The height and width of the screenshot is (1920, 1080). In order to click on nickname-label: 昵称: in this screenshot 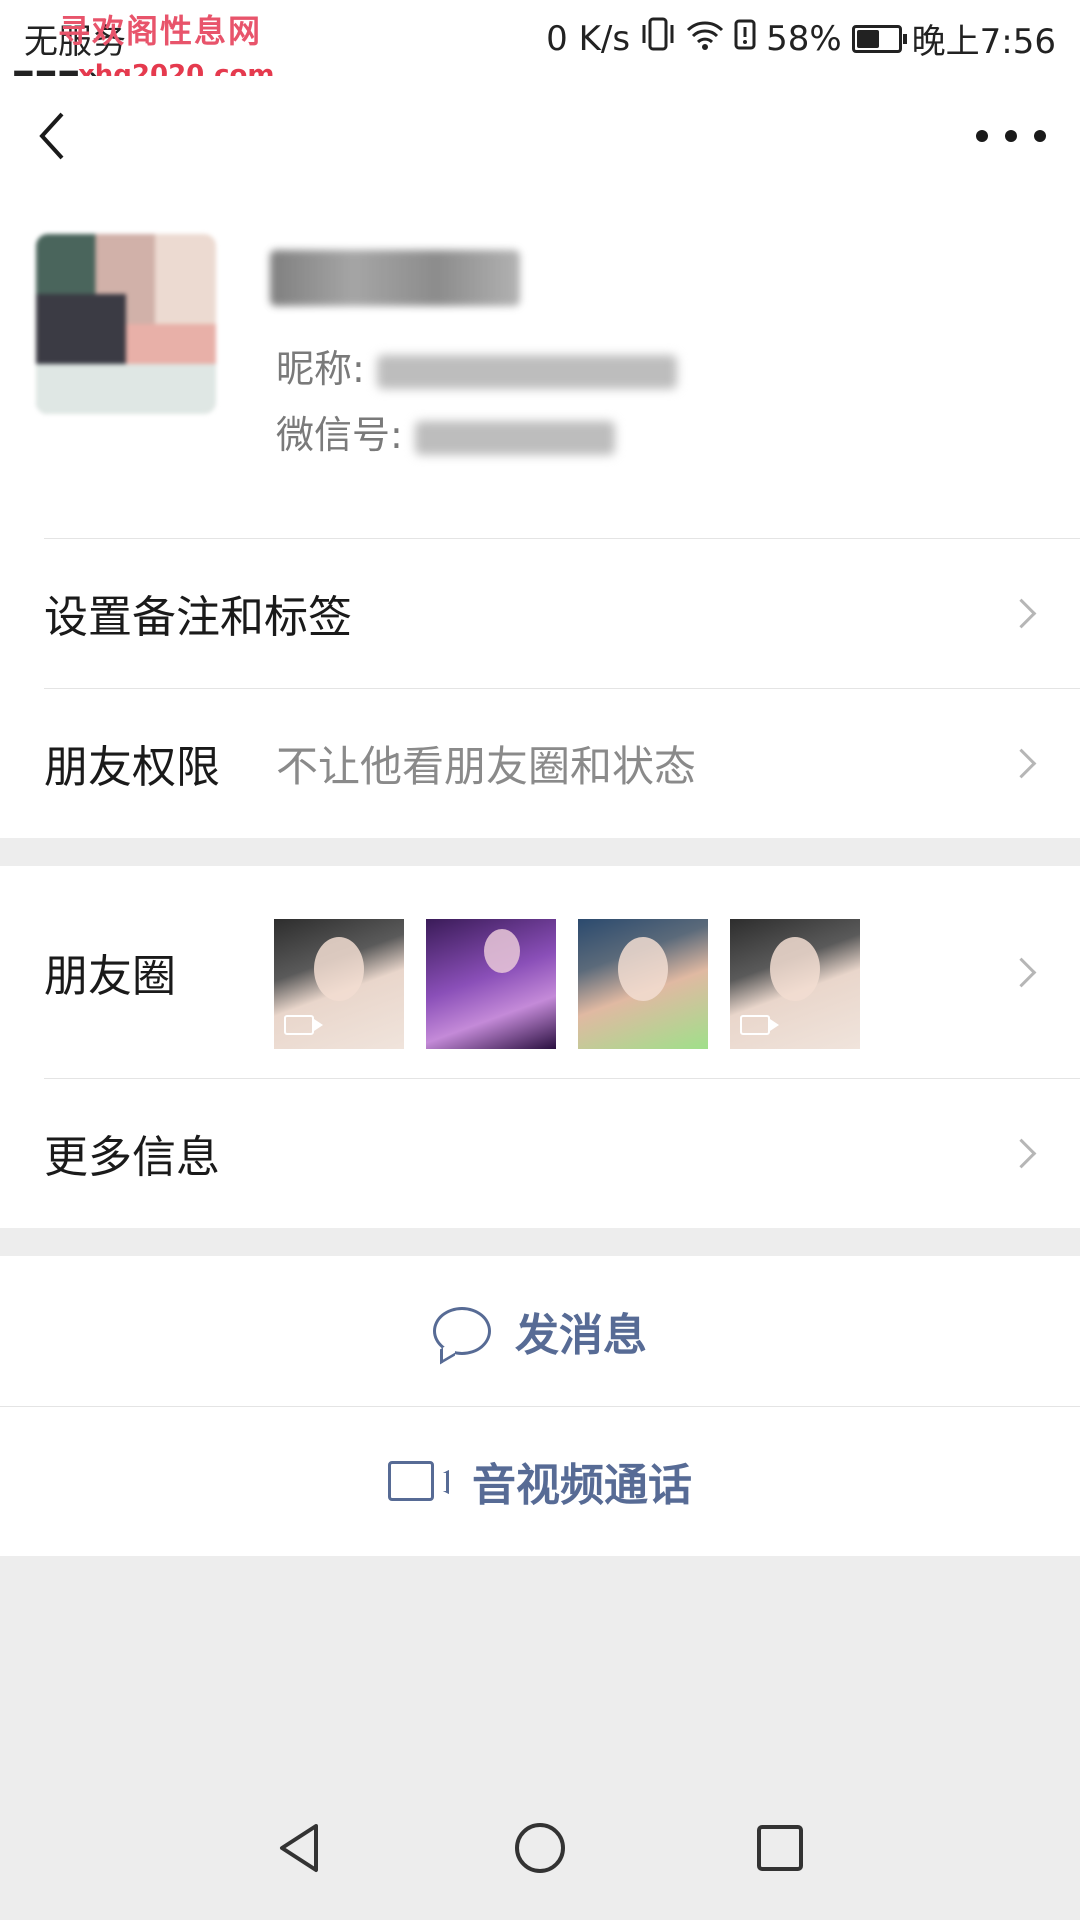, I will do `click(320, 369)`.